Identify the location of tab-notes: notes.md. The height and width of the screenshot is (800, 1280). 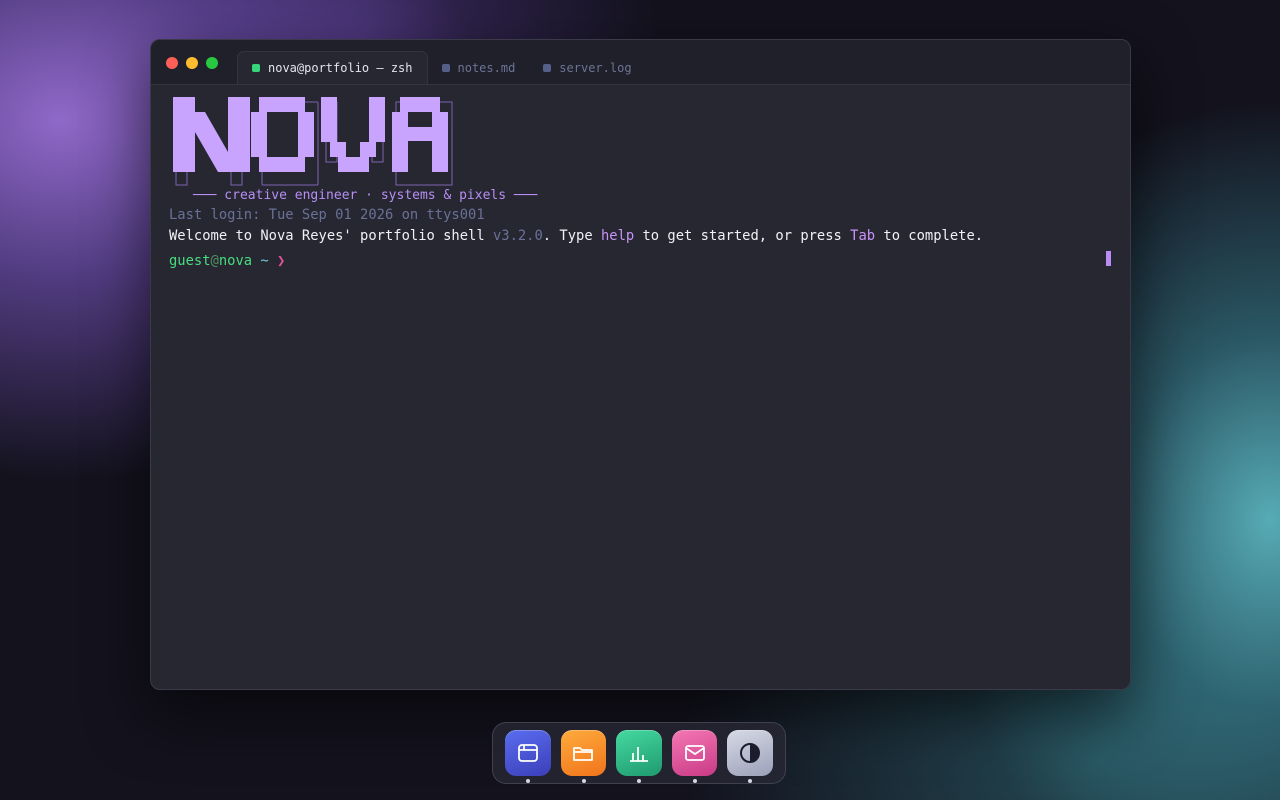
(479, 68).